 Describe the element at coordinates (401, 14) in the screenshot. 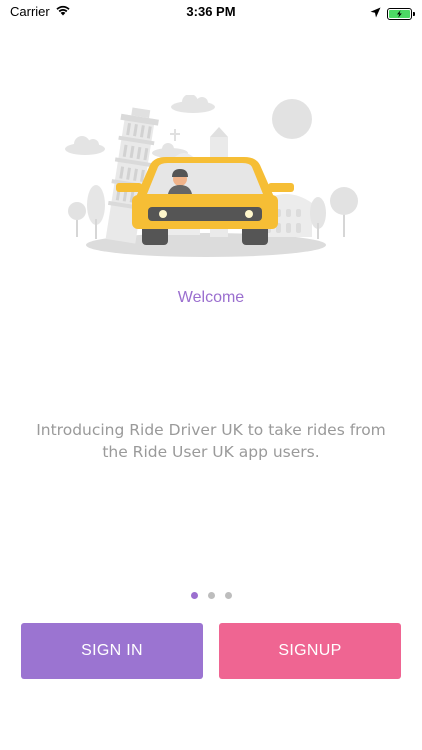

I see `battery-charging-icon` at that location.